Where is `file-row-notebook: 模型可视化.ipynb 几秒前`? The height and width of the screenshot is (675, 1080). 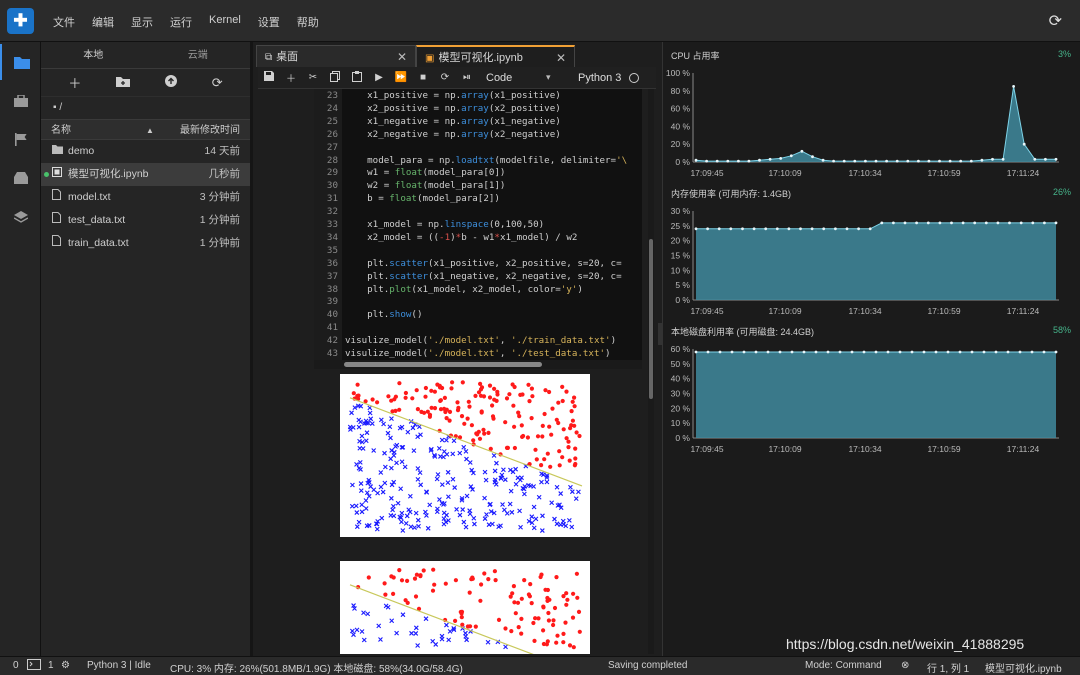
file-row-notebook: 模型可视化.ipynb 几秒前 is located at coordinates (145, 174).